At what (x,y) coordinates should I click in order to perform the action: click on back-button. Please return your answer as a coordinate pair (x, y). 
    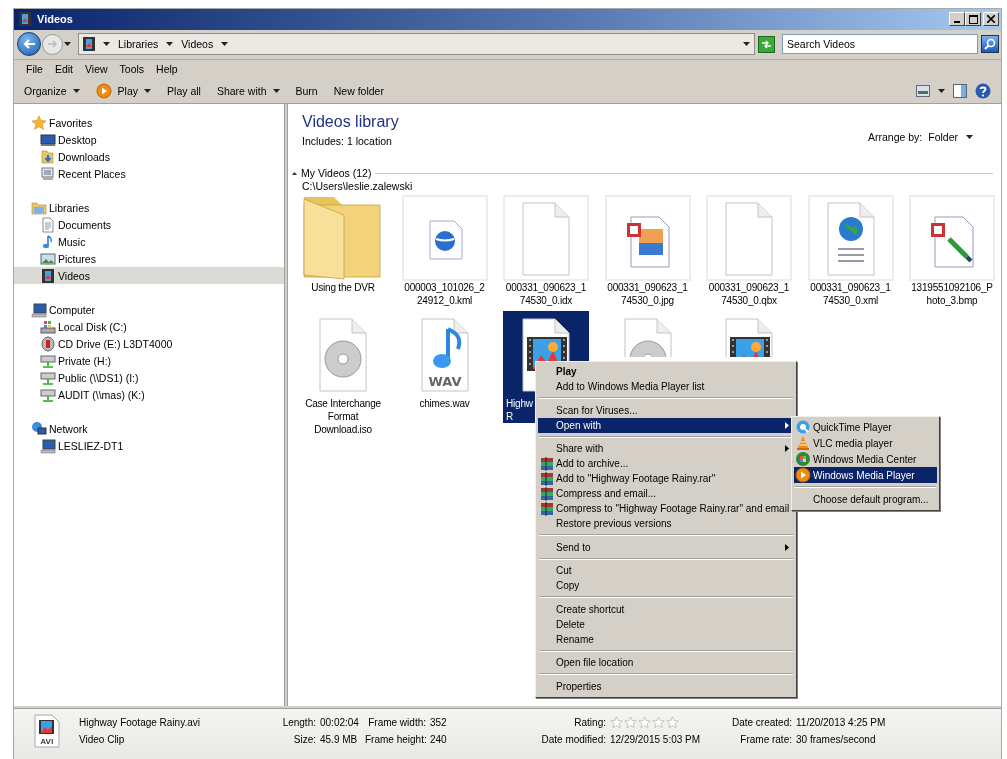
    Looking at the image, I should click on (29, 44).